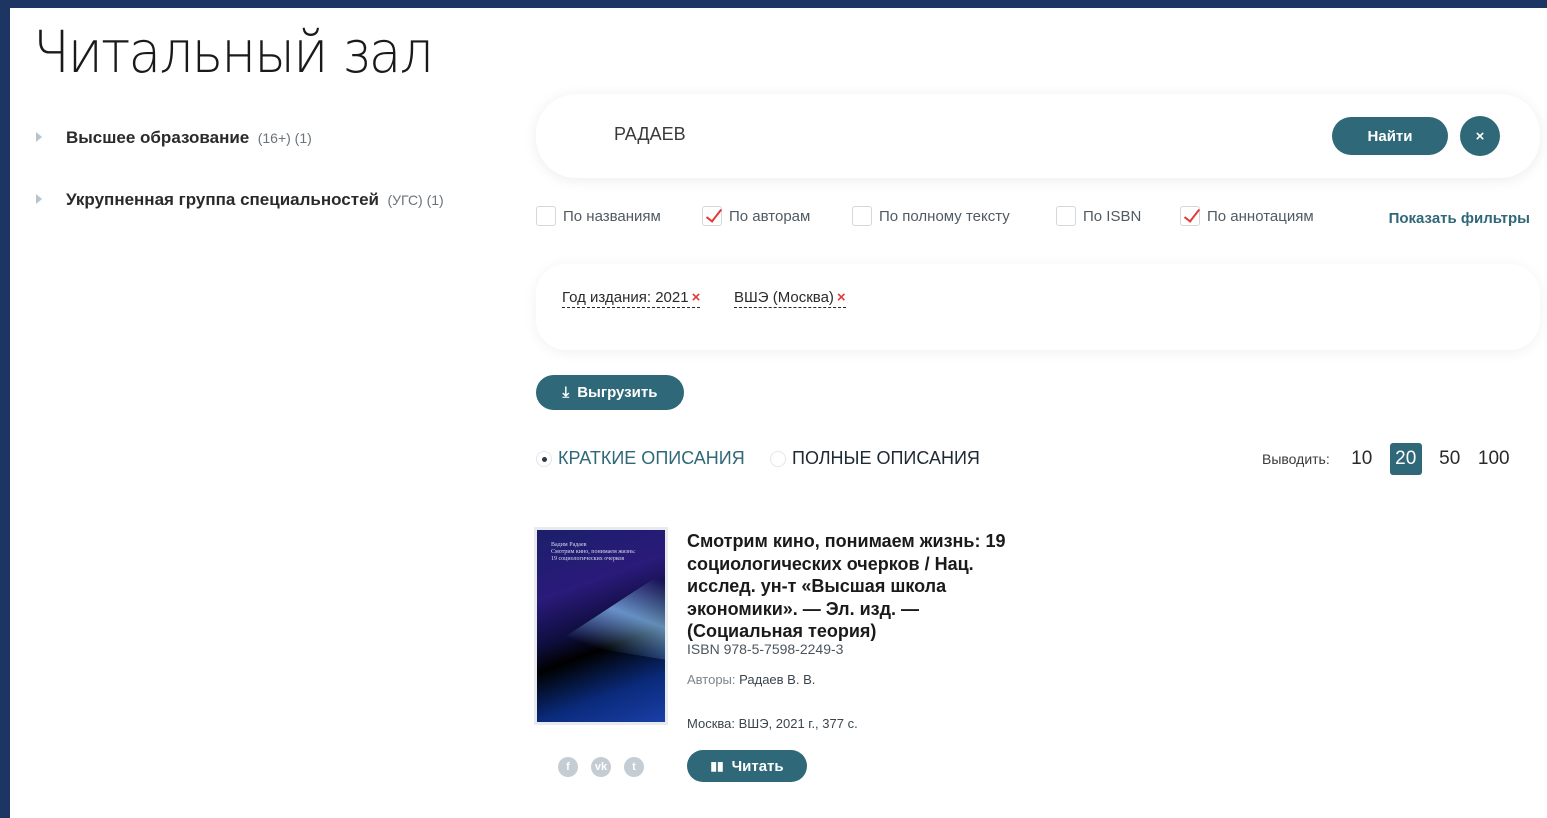  Describe the element at coordinates (757, 766) in the screenshot. I see `read-label: Читать` at that location.